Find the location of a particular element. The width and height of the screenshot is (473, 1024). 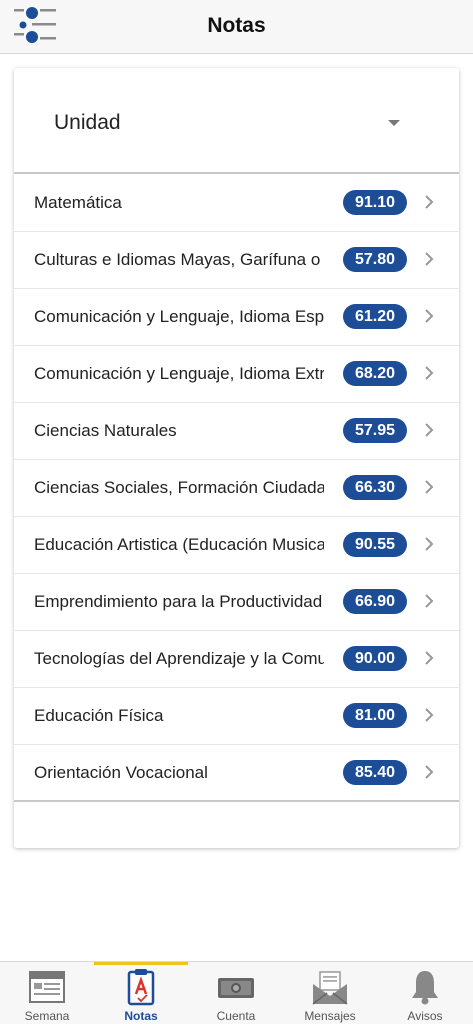

grade-badge: 57.80 is located at coordinates (375, 259).